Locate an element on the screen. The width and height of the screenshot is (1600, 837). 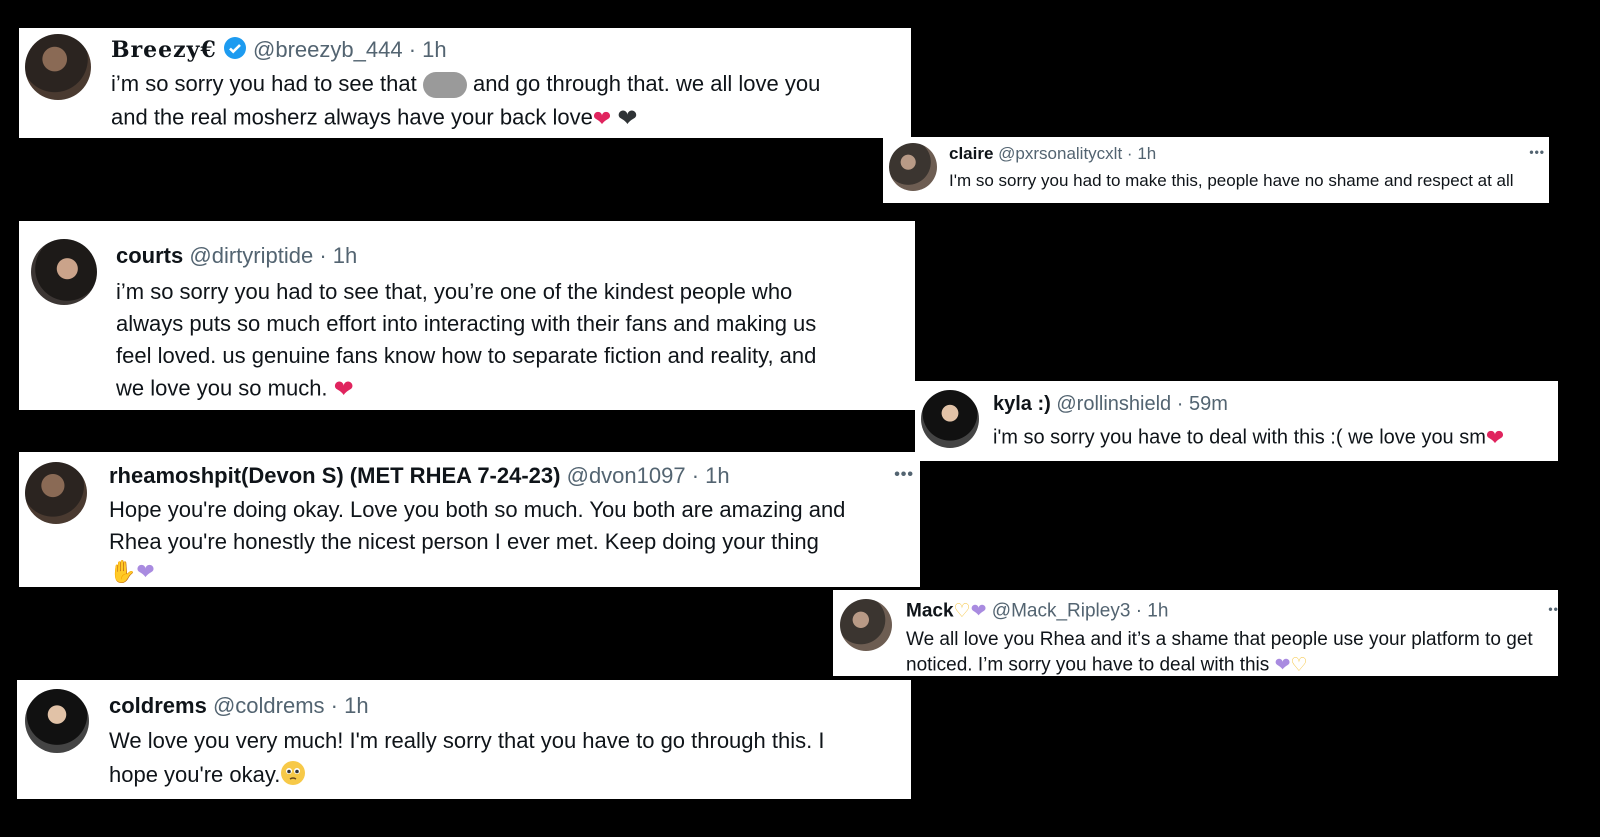
tweet-header: courts @dirtyriptide · 1h is located at coordinates (236, 256).